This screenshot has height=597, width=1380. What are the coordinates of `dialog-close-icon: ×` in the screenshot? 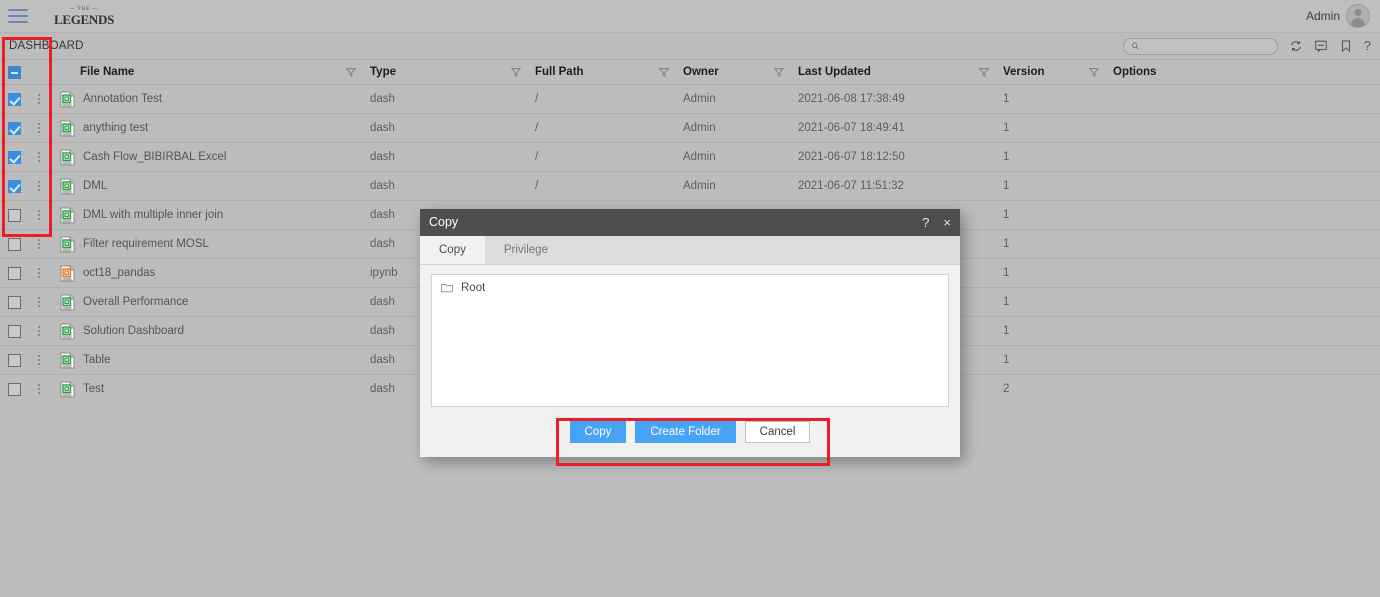 It's located at (947, 222).